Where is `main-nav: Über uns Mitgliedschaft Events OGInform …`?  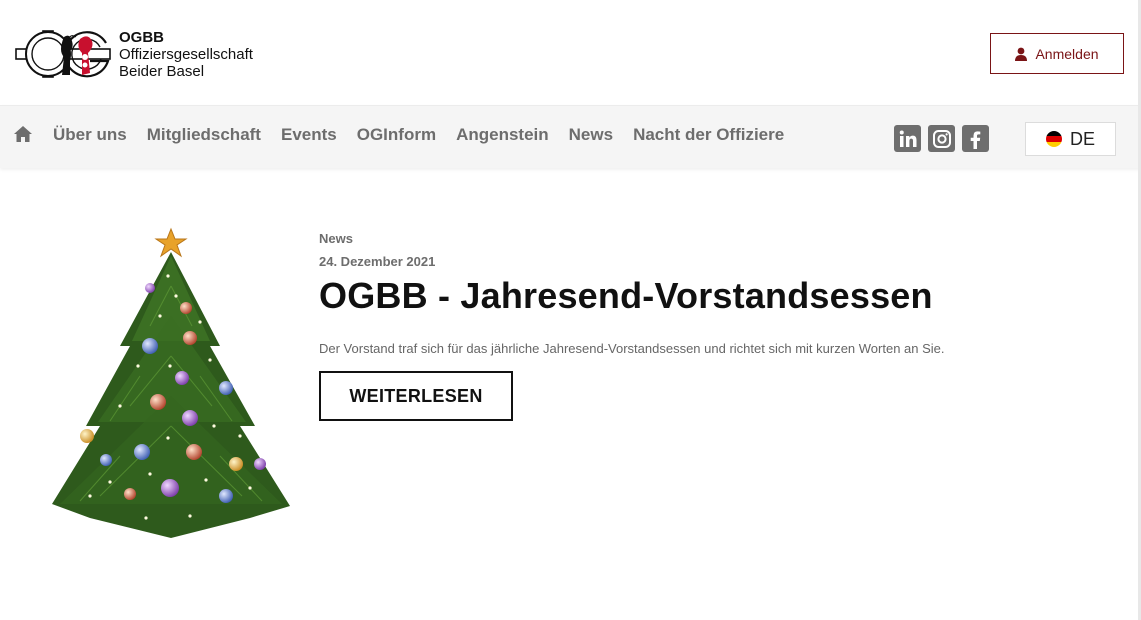 main-nav: Über uns Mitgliedschaft Events OGInform … is located at coordinates (570, 136).